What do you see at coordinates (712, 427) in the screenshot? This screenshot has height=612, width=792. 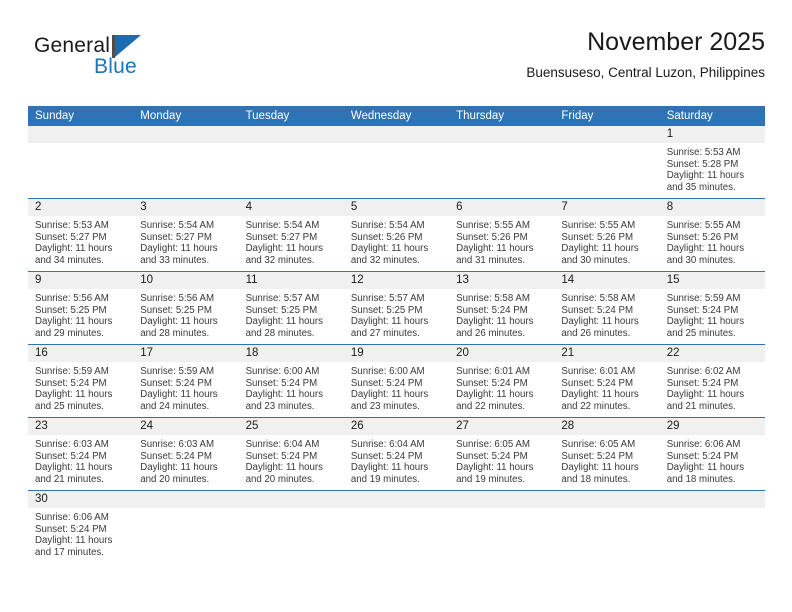 I see `day-number-band: 29` at bounding box center [712, 427].